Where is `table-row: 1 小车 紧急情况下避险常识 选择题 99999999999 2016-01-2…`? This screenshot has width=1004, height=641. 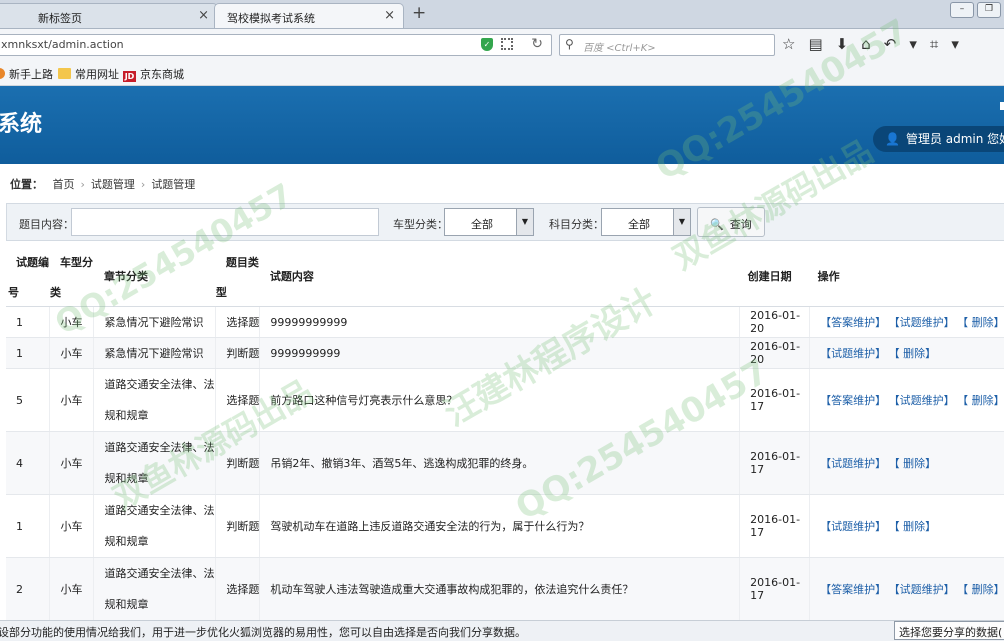 table-row: 1 小车 紧急情况下避险常识 选择题 99999999999 2016-01-2… is located at coordinates (505, 322).